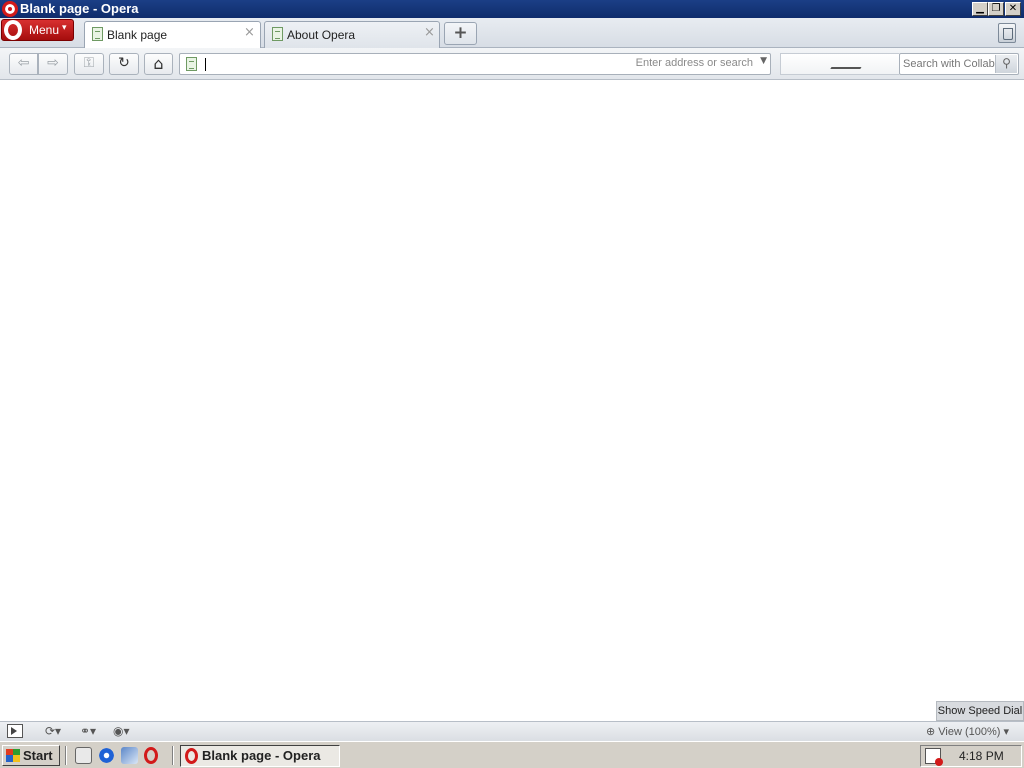 The height and width of the screenshot is (768, 1024). Describe the element at coordinates (13, 755) in the screenshot. I see `windows-logo-icon` at that location.